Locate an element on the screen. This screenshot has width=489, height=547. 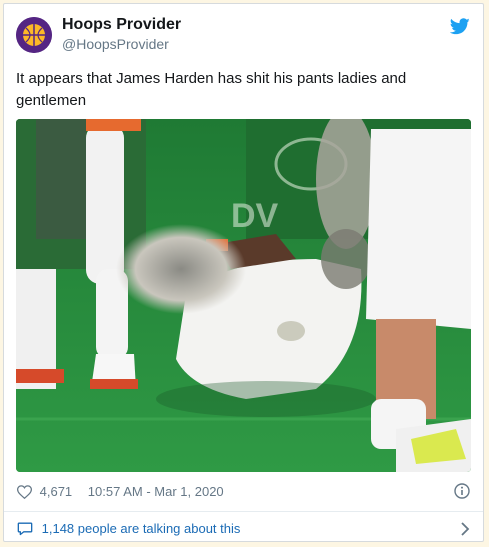
avatar is located at coordinates (34, 35).